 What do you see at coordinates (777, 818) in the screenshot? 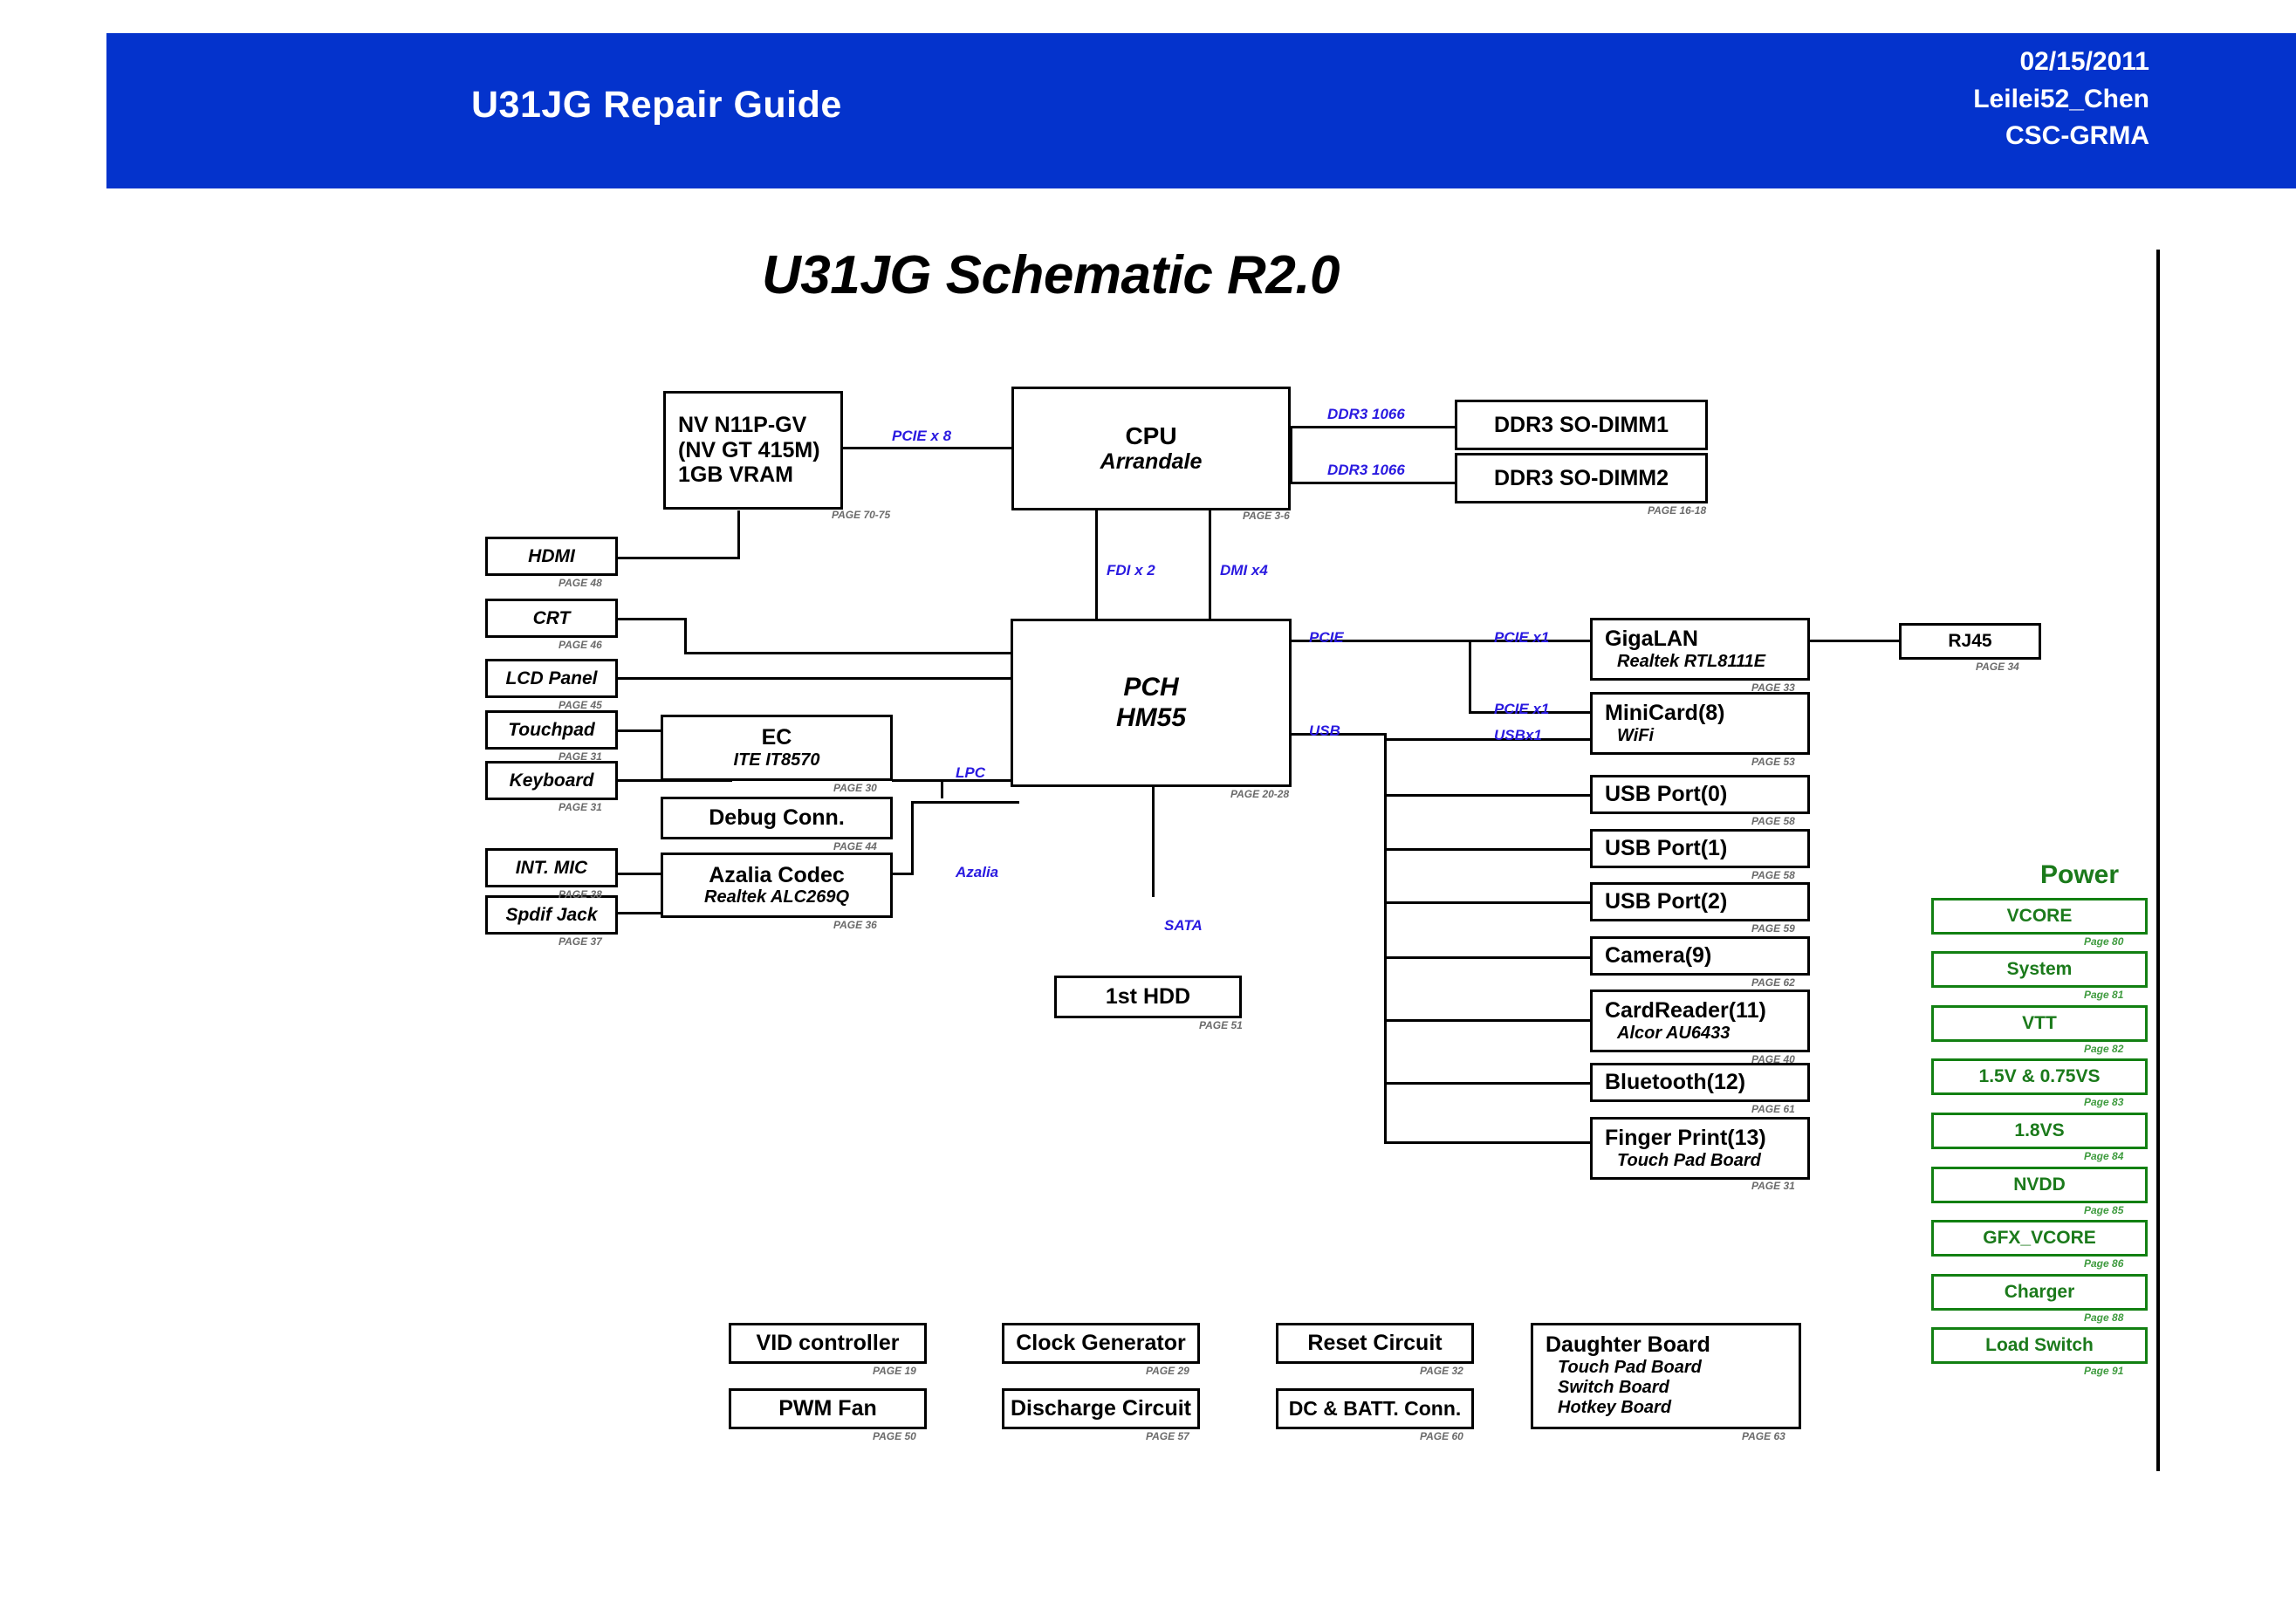
I see `block-debug-conn: Debug Conn.` at bounding box center [777, 818].